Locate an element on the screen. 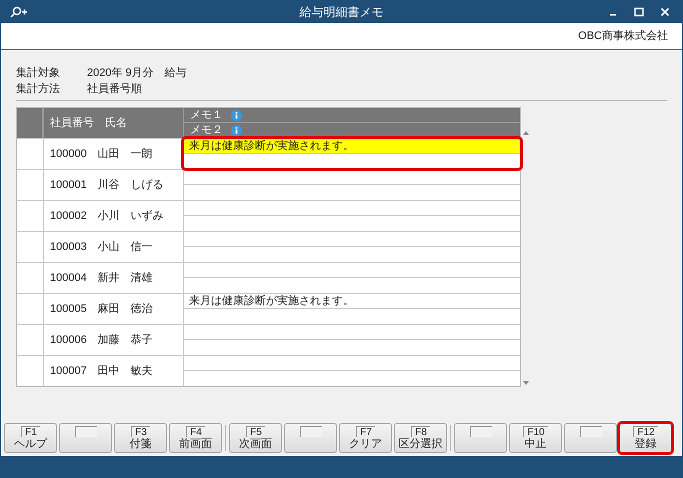 The width and height of the screenshot is (683, 478). function-key-button: F12 登録 is located at coordinates (645, 438).